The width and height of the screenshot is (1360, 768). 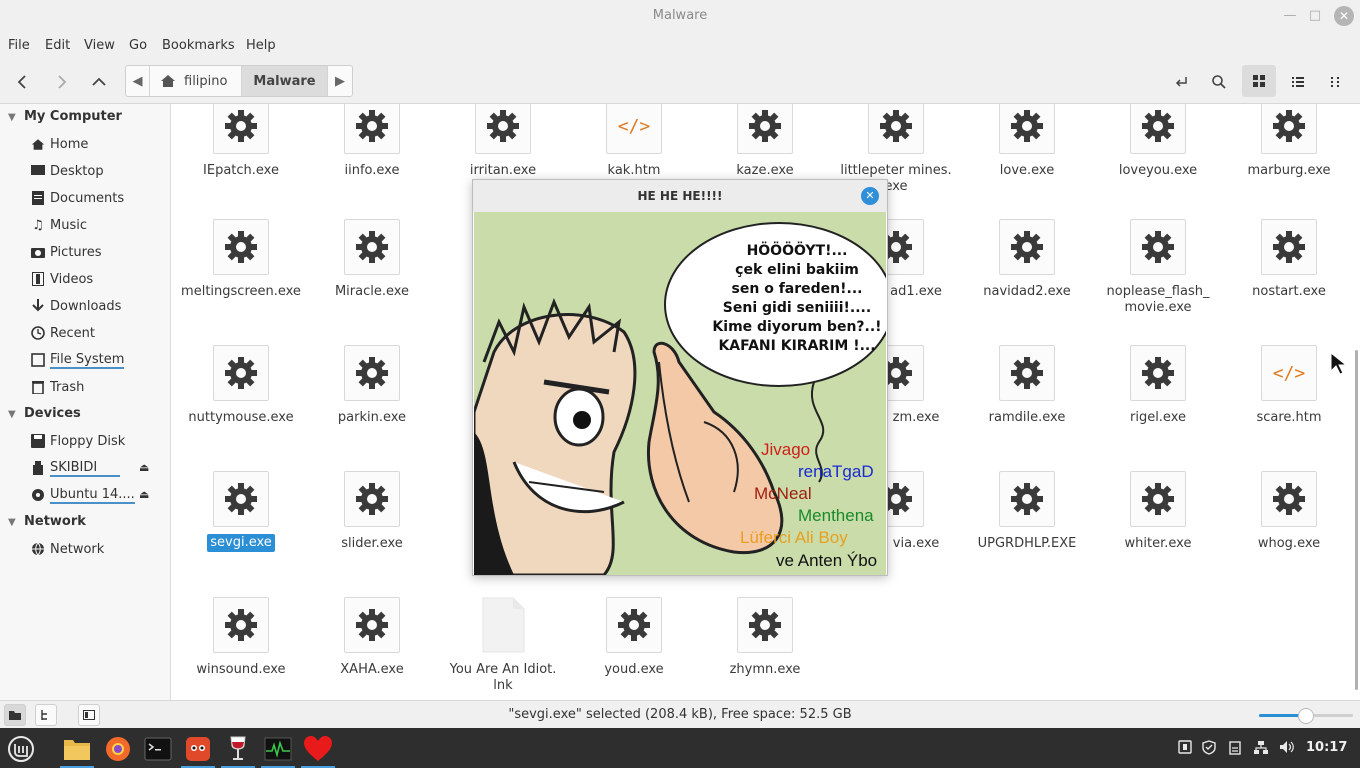 I want to click on file-item: loveyou.exe, so click(x=1158, y=141).